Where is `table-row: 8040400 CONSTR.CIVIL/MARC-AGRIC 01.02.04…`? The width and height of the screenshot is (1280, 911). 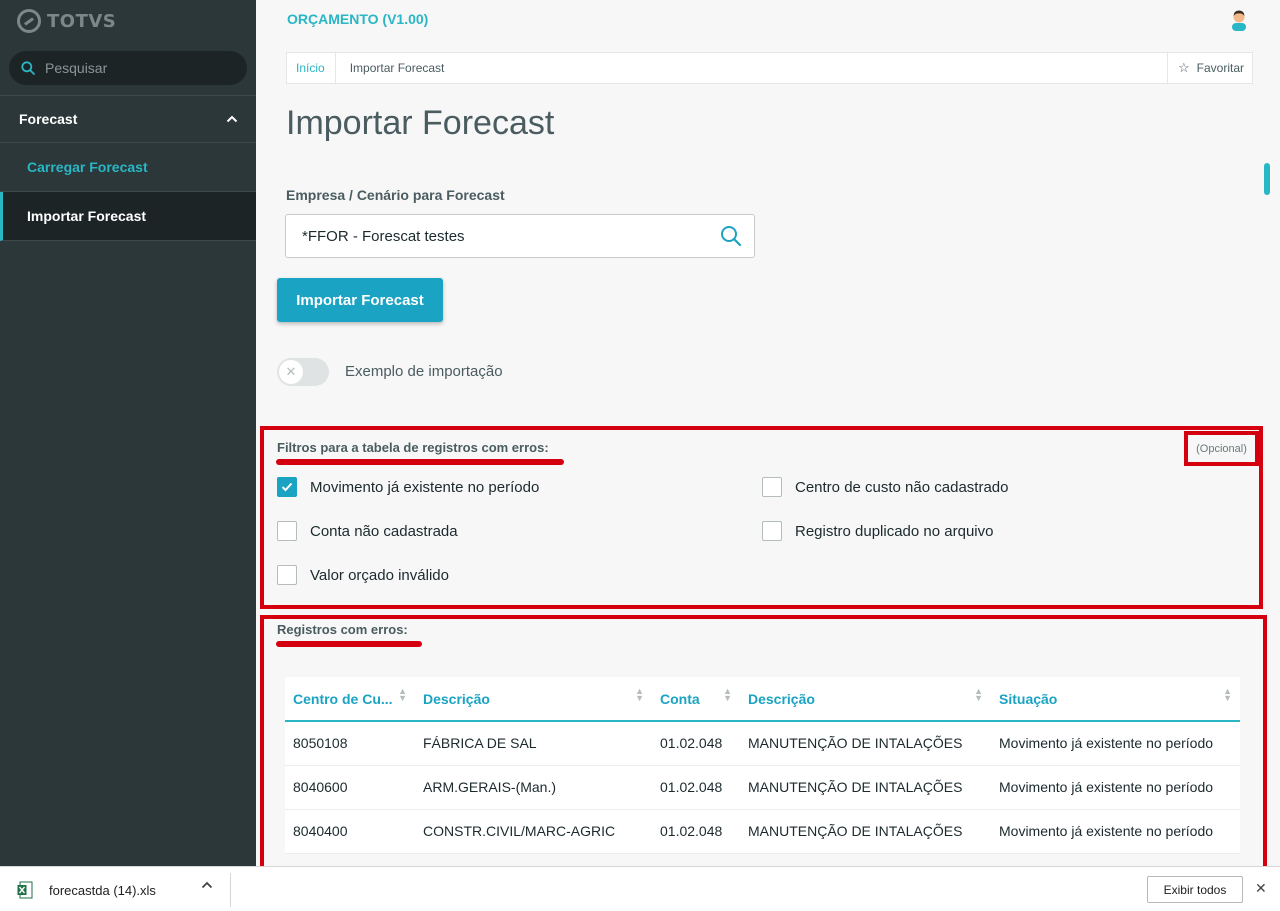
table-row: 8040400 CONSTR.CIVIL/MARC-AGRIC 01.02.04… is located at coordinates (762, 831).